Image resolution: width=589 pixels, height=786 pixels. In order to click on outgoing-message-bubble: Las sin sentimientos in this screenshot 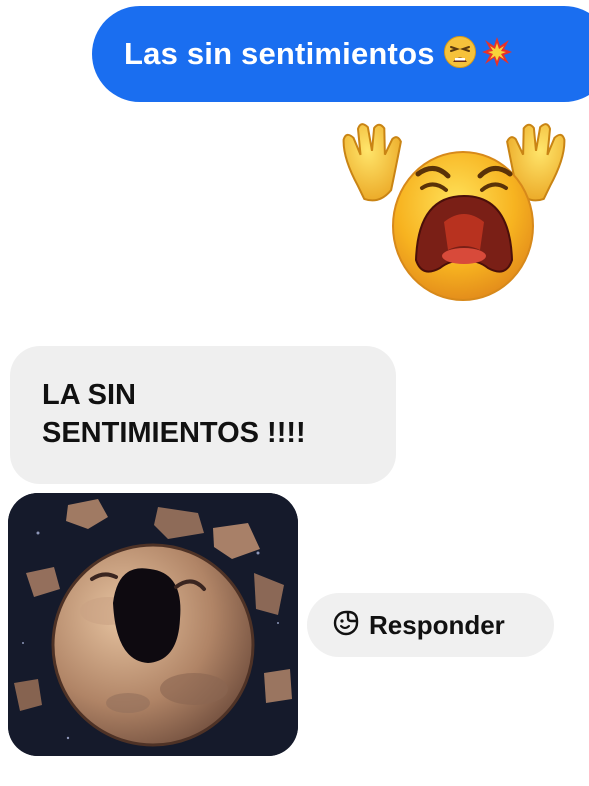, I will do `click(340, 54)`.